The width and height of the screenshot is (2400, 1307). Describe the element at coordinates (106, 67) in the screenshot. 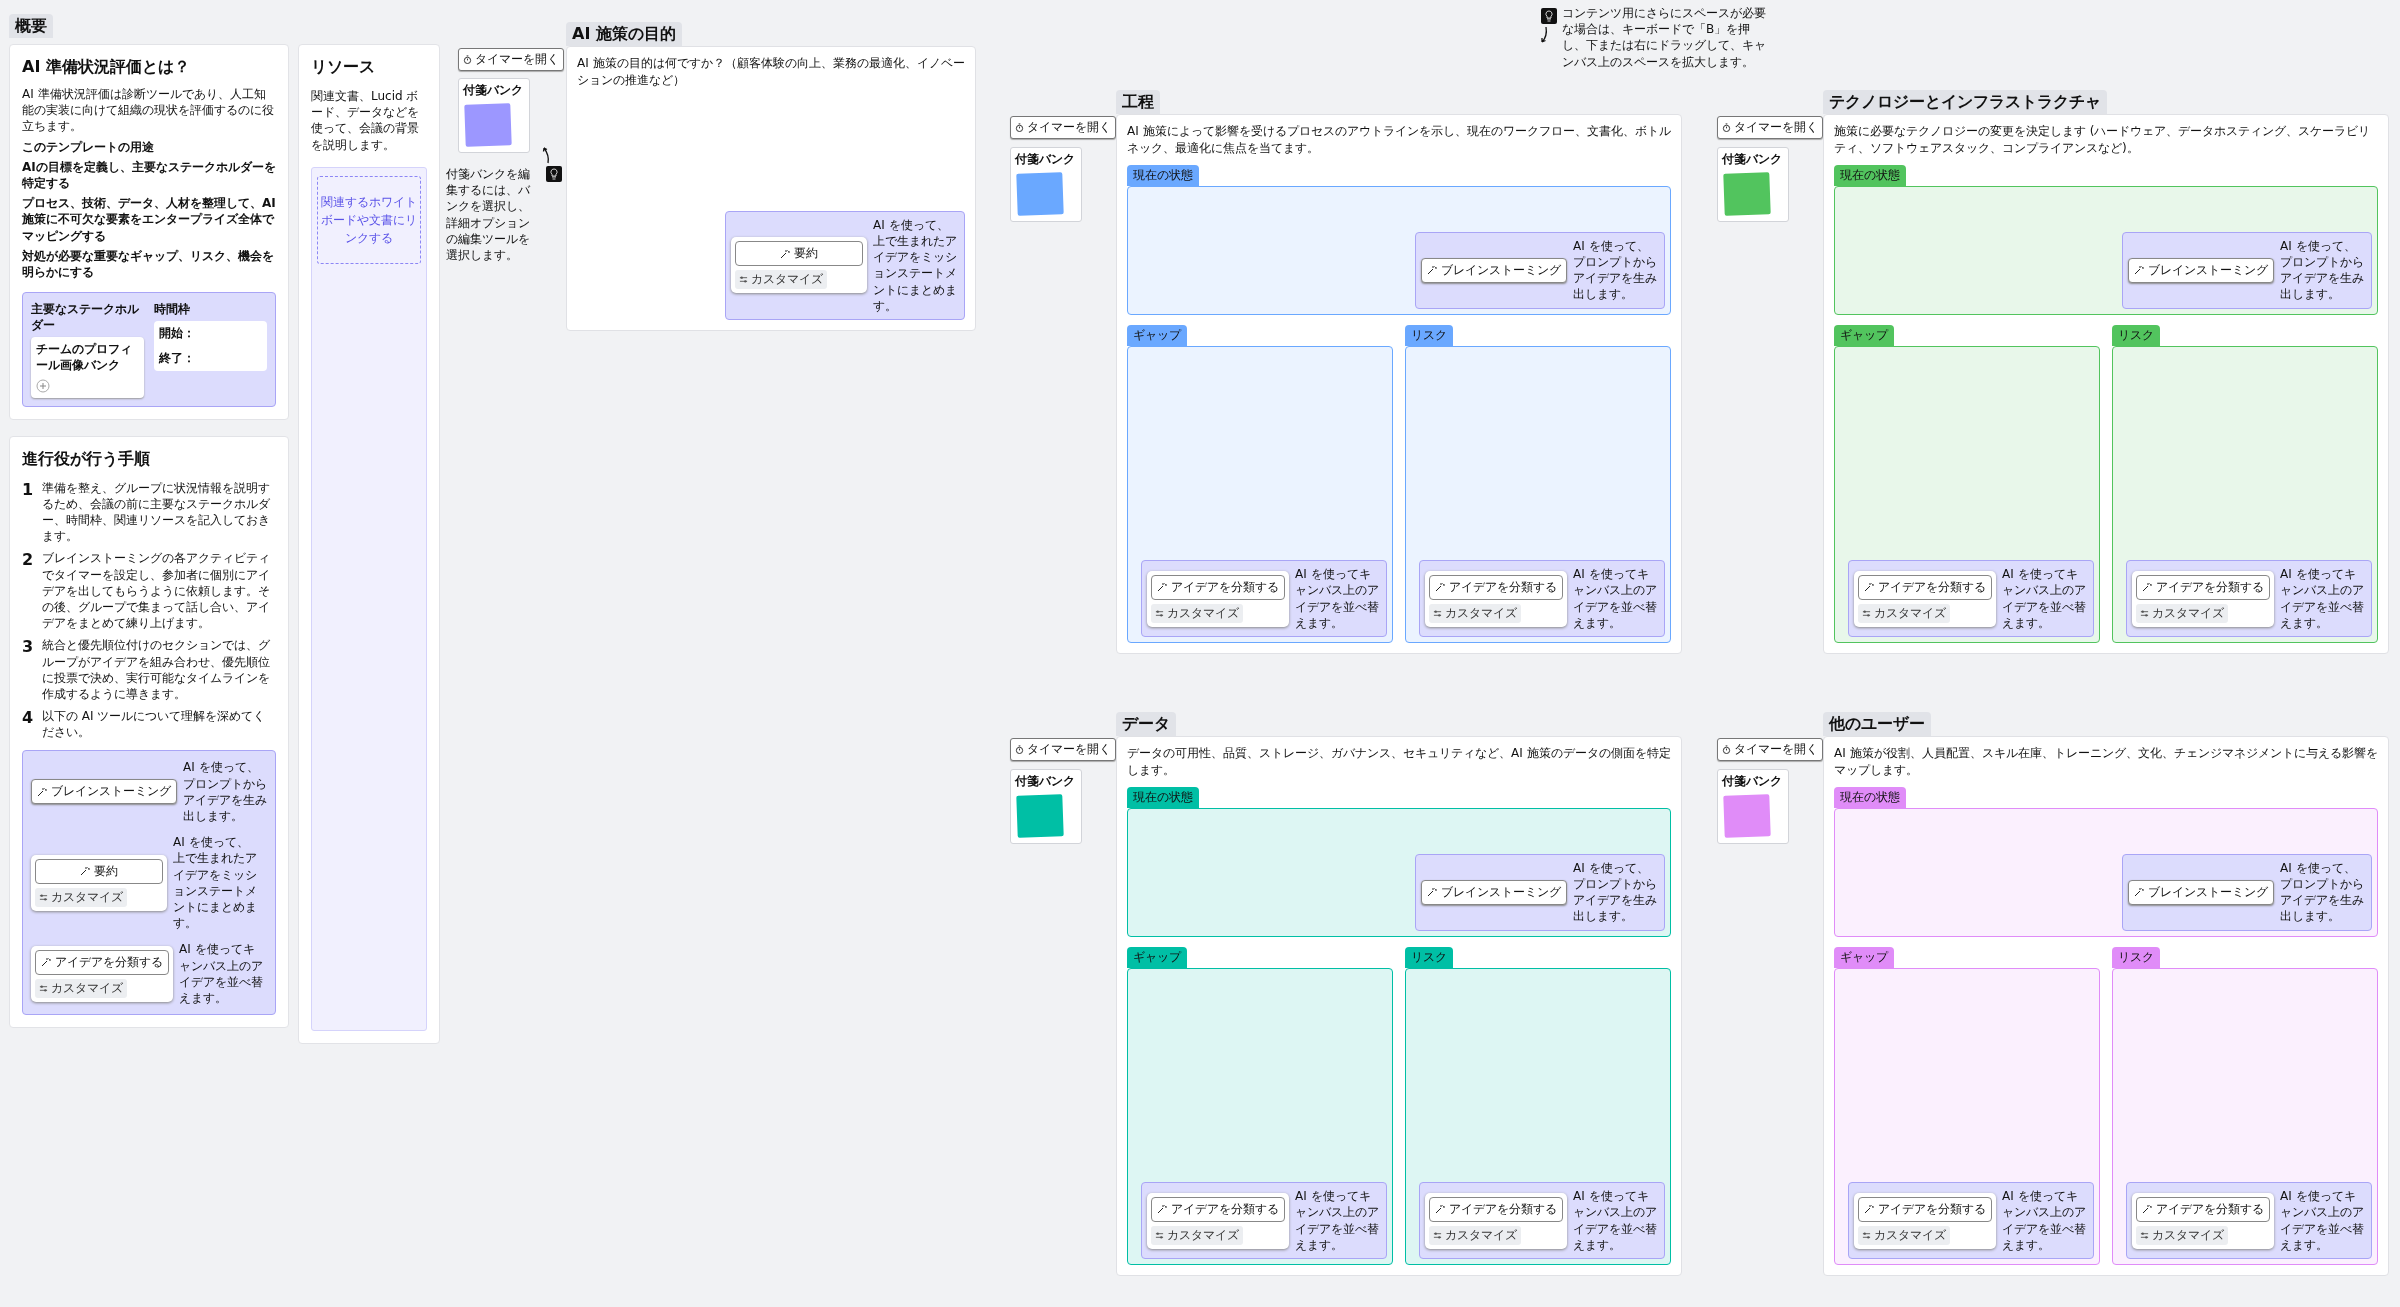

I see `overview-title: AI 準備状況評価とは？` at that location.